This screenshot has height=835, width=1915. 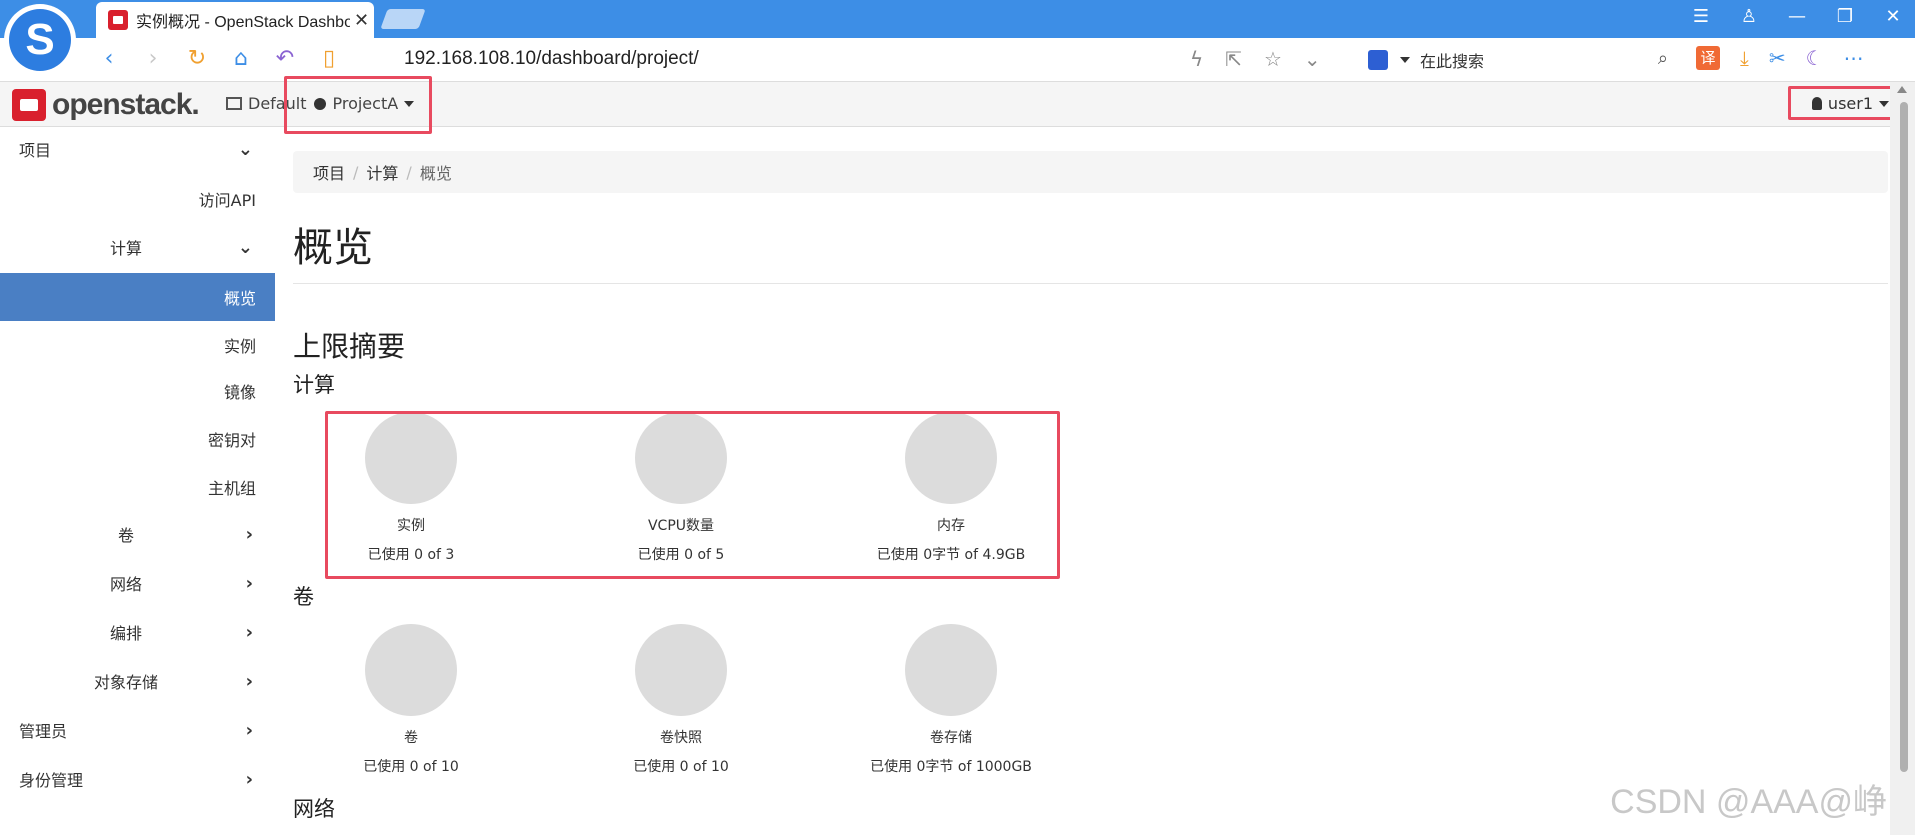 I want to click on limit-usage: 已使用 0 of 10, so click(x=411, y=767).